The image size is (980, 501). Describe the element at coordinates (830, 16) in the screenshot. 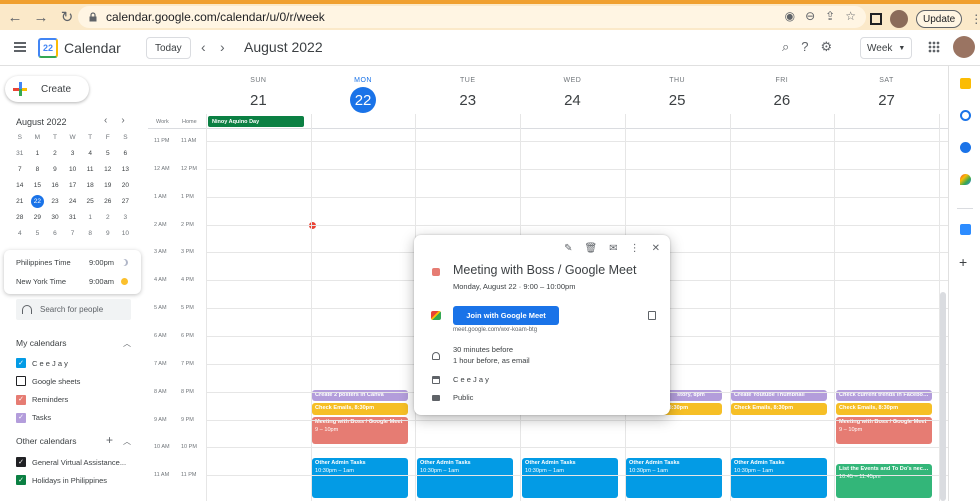

I see `share-icon: ⇪` at that location.